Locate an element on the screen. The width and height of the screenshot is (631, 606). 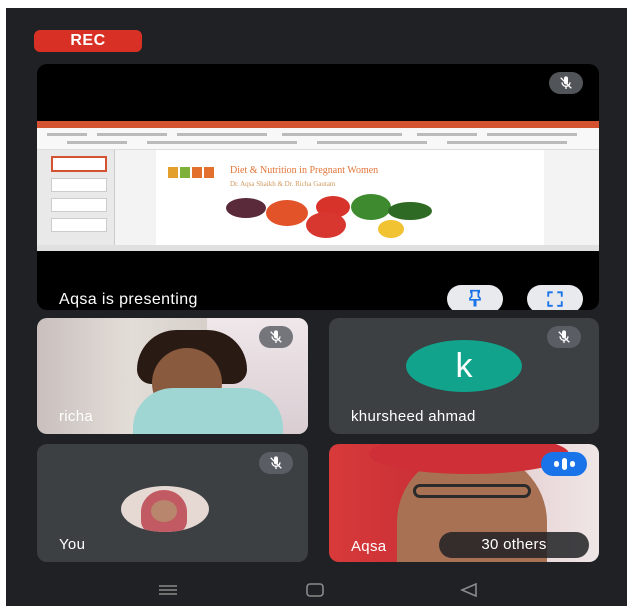
slide-authors: Dr. Aqsa Shaikh & Dr. Richa Gautam is located at coordinates (283, 184).